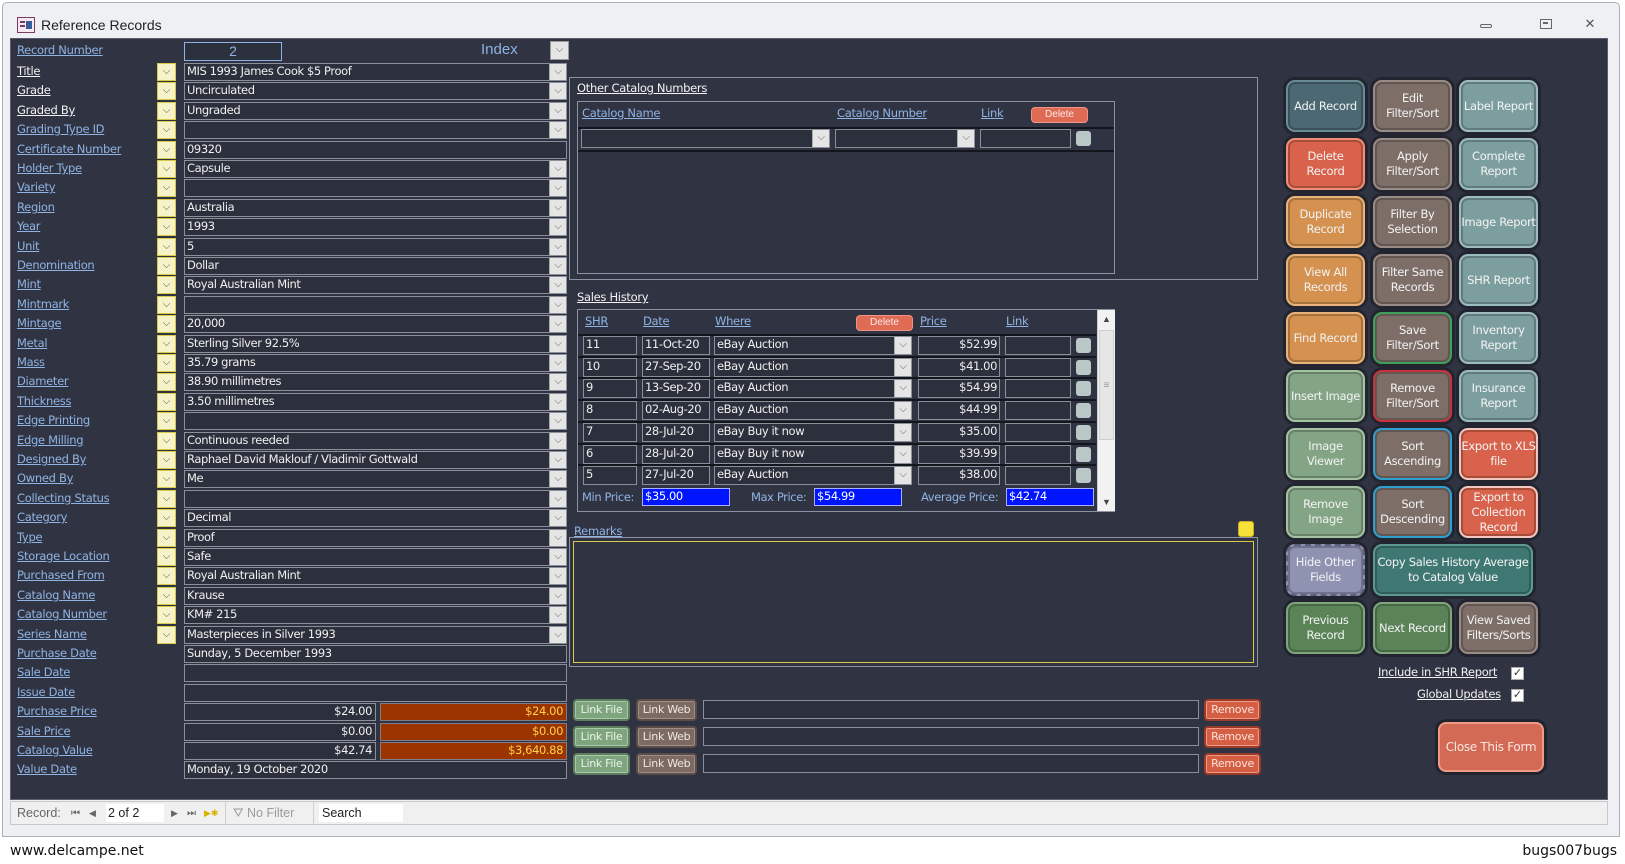 The image size is (1625, 864). I want to click on field-label: Storage Location, so click(63, 556).